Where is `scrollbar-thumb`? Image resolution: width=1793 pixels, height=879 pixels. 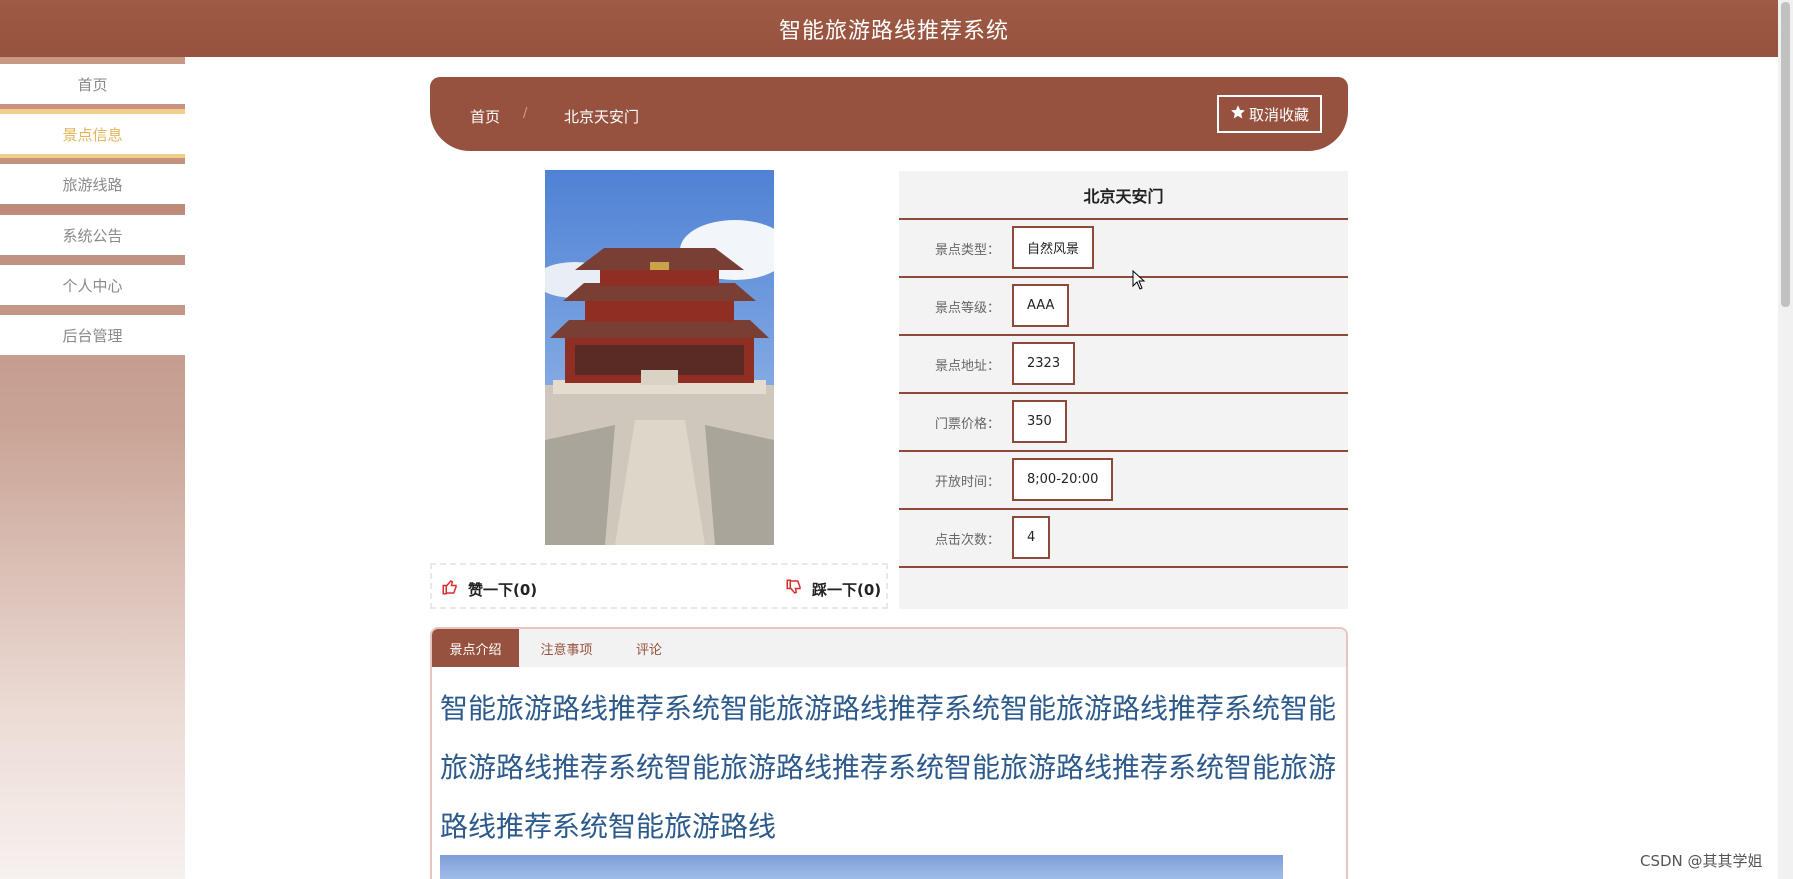
scrollbar-thumb is located at coordinates (1785, 154).